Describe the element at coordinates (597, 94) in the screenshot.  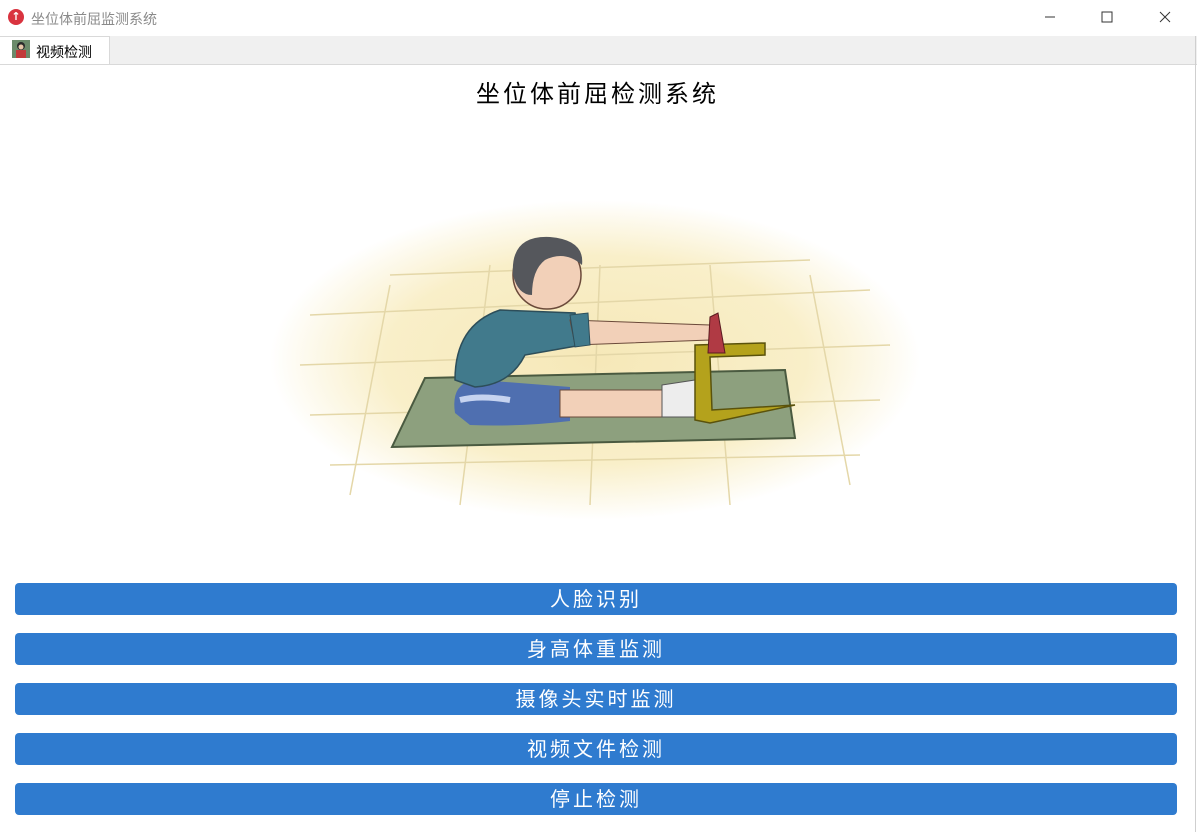
I see `page-title: 坐位体前屈检测系统` at that location.